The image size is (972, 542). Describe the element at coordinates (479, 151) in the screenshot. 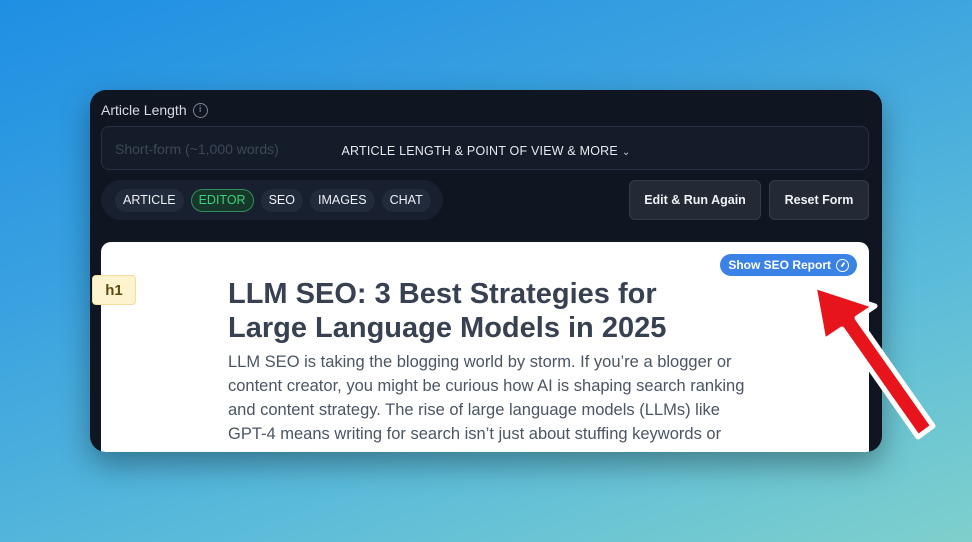

I see `more-options-label: ARTICLE LENGTH & POINT OF VIEW & MORE` at that location.